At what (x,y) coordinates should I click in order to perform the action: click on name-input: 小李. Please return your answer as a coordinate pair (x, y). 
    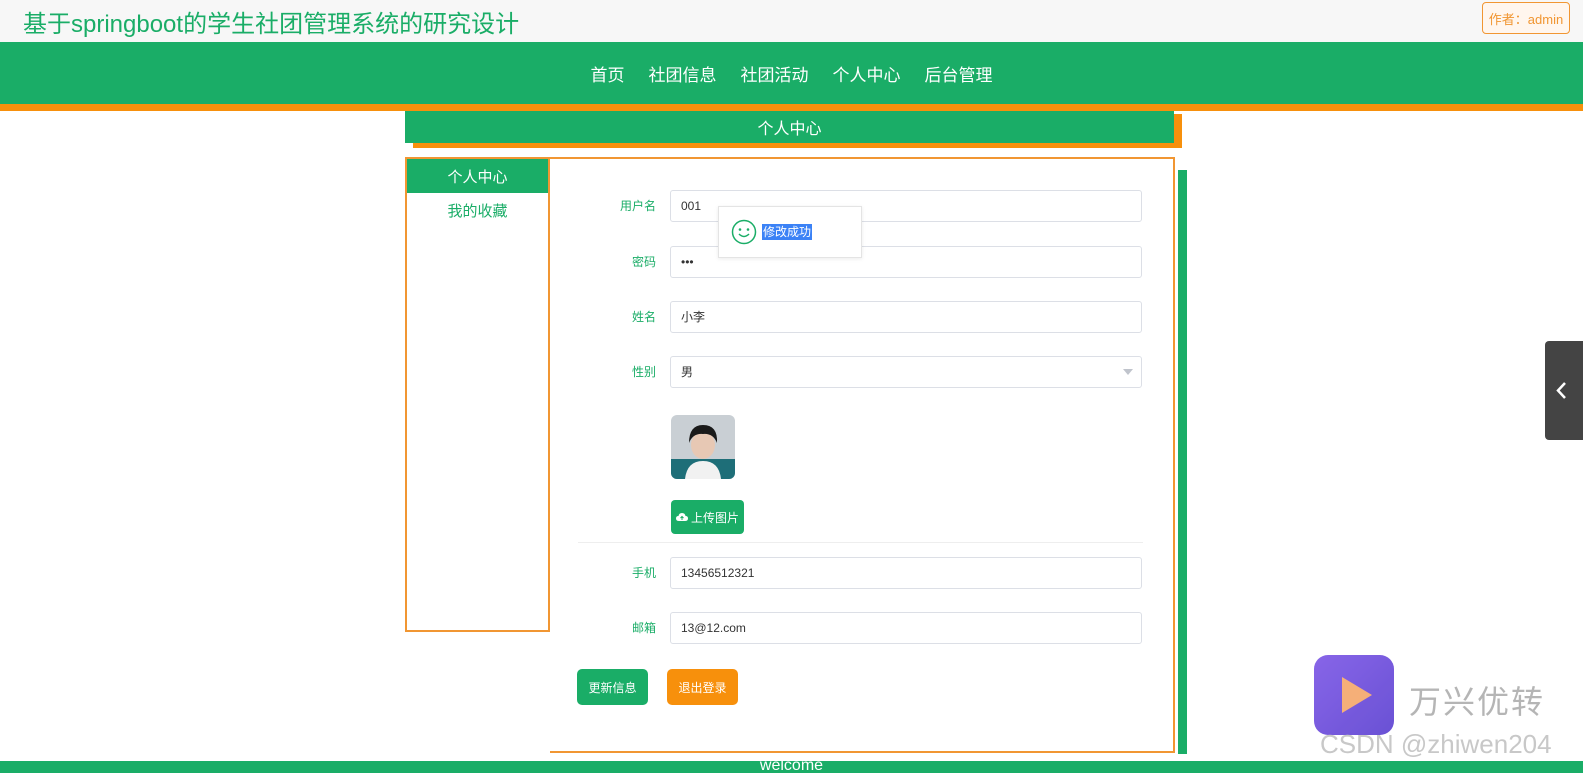
    Looking at the image, I should click on (906, 317).